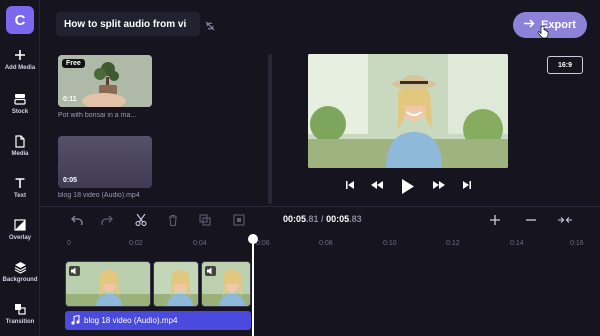 This screenshot has height=336, width=600. I want to click on sidebar-item-stock: Stock, so click(20, 110).